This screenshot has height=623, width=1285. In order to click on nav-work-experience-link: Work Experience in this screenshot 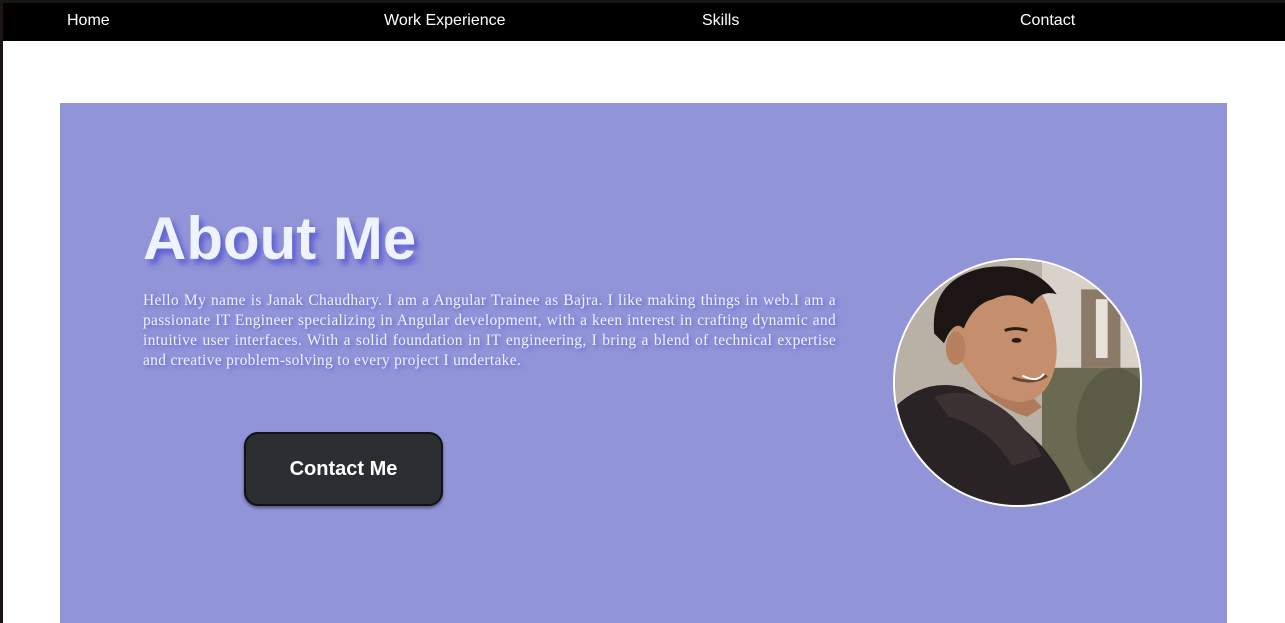, I will do `click(445, 21)`.